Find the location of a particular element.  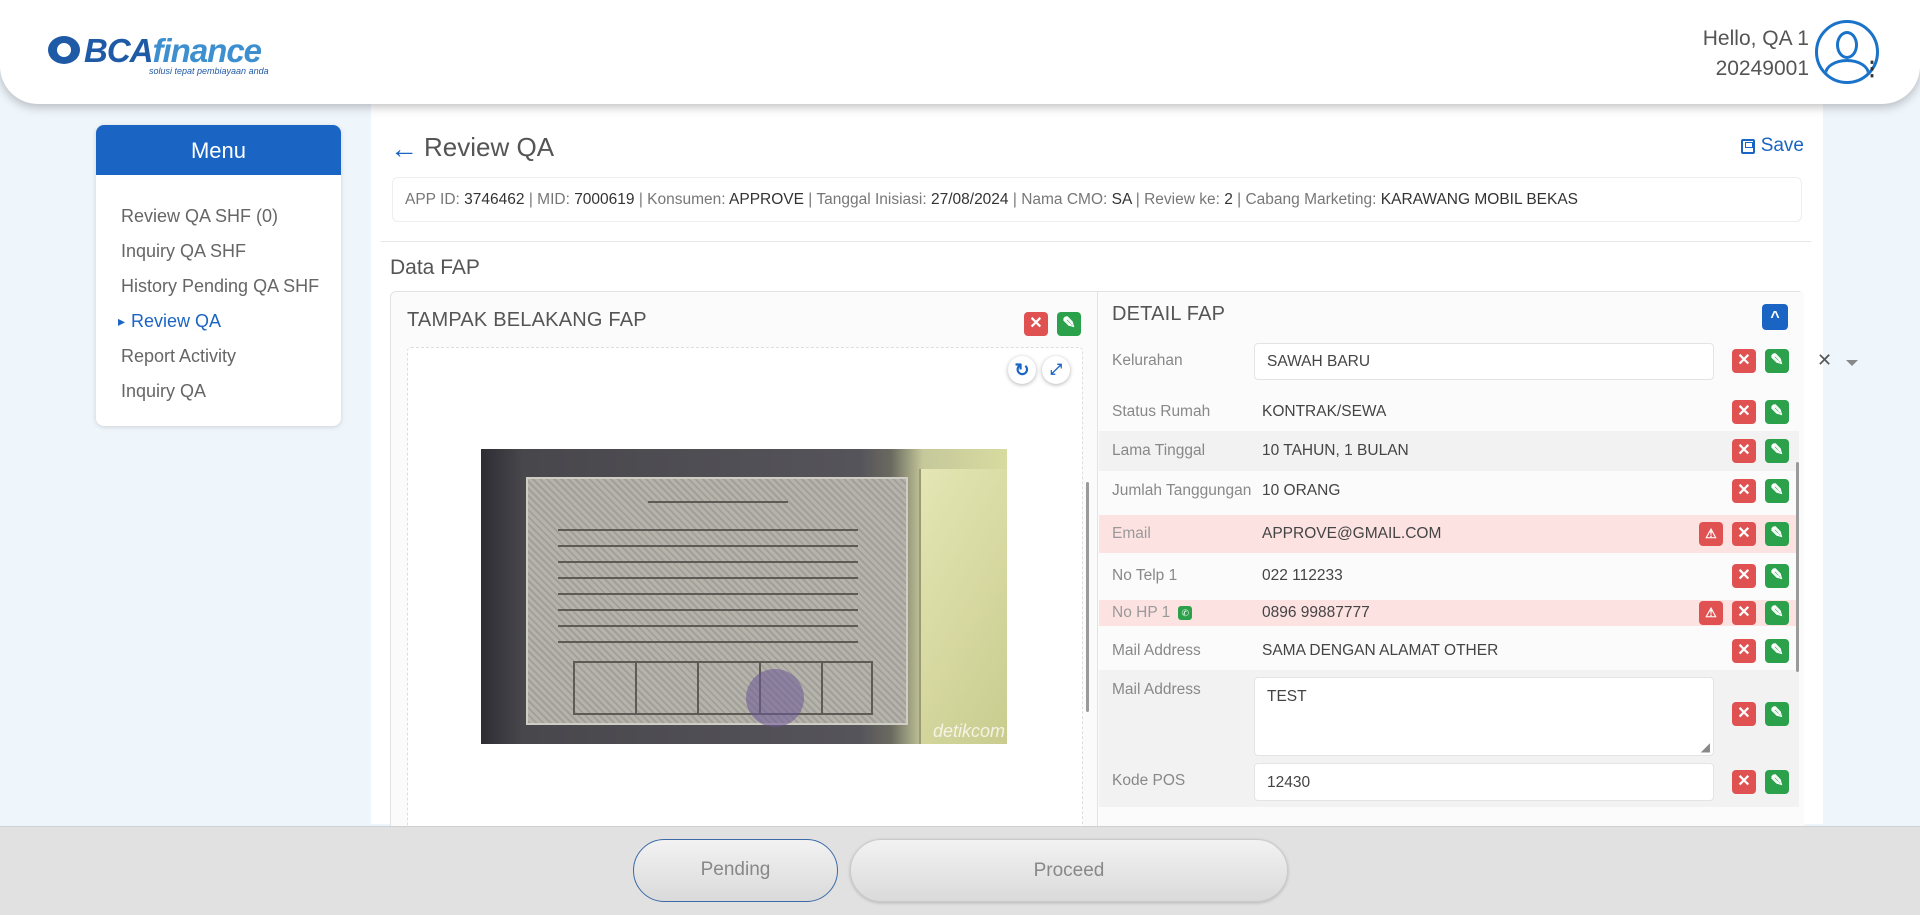

edit-image-button: ✎ is located at coordinates (1069, 324).